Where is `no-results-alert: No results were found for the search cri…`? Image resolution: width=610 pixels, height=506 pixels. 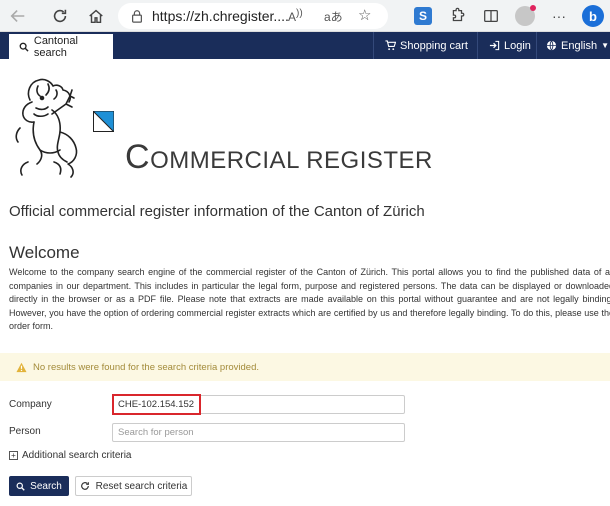 no-results-alert: No results were found for the search cri… is located at coordinates (305, 367).